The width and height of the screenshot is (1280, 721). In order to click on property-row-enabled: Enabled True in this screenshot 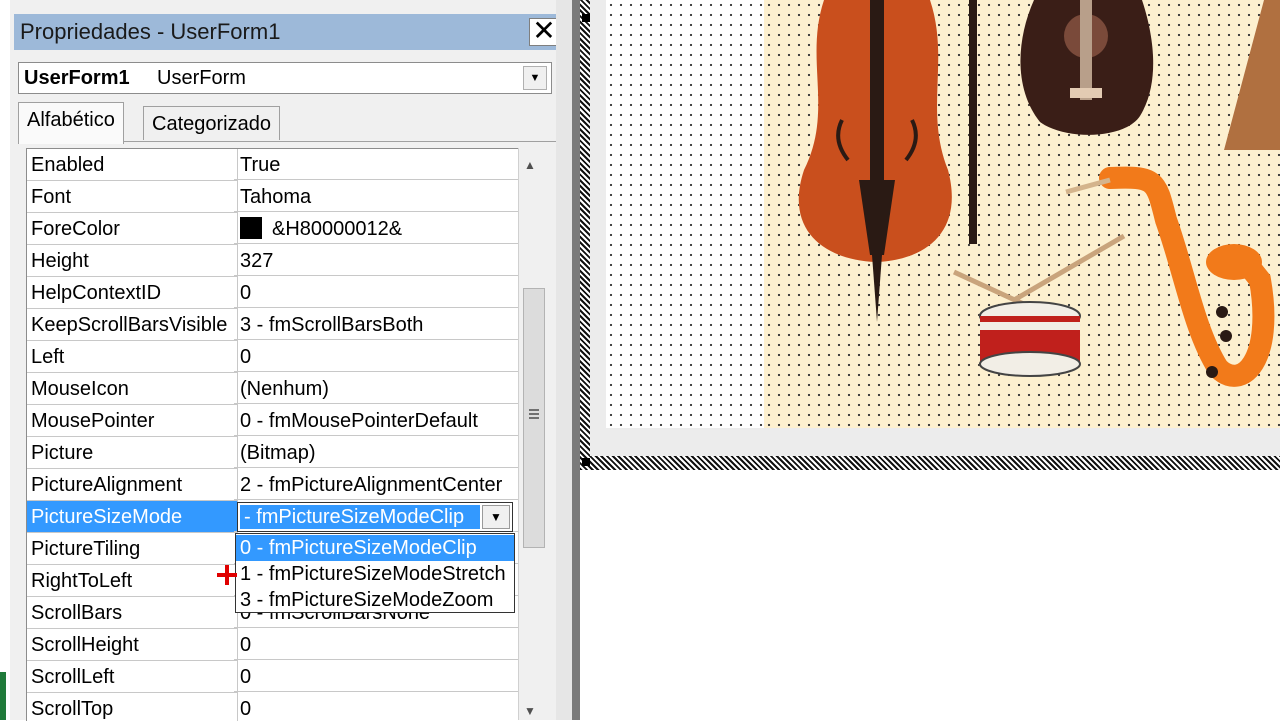, I will do `click(273, 165)`.